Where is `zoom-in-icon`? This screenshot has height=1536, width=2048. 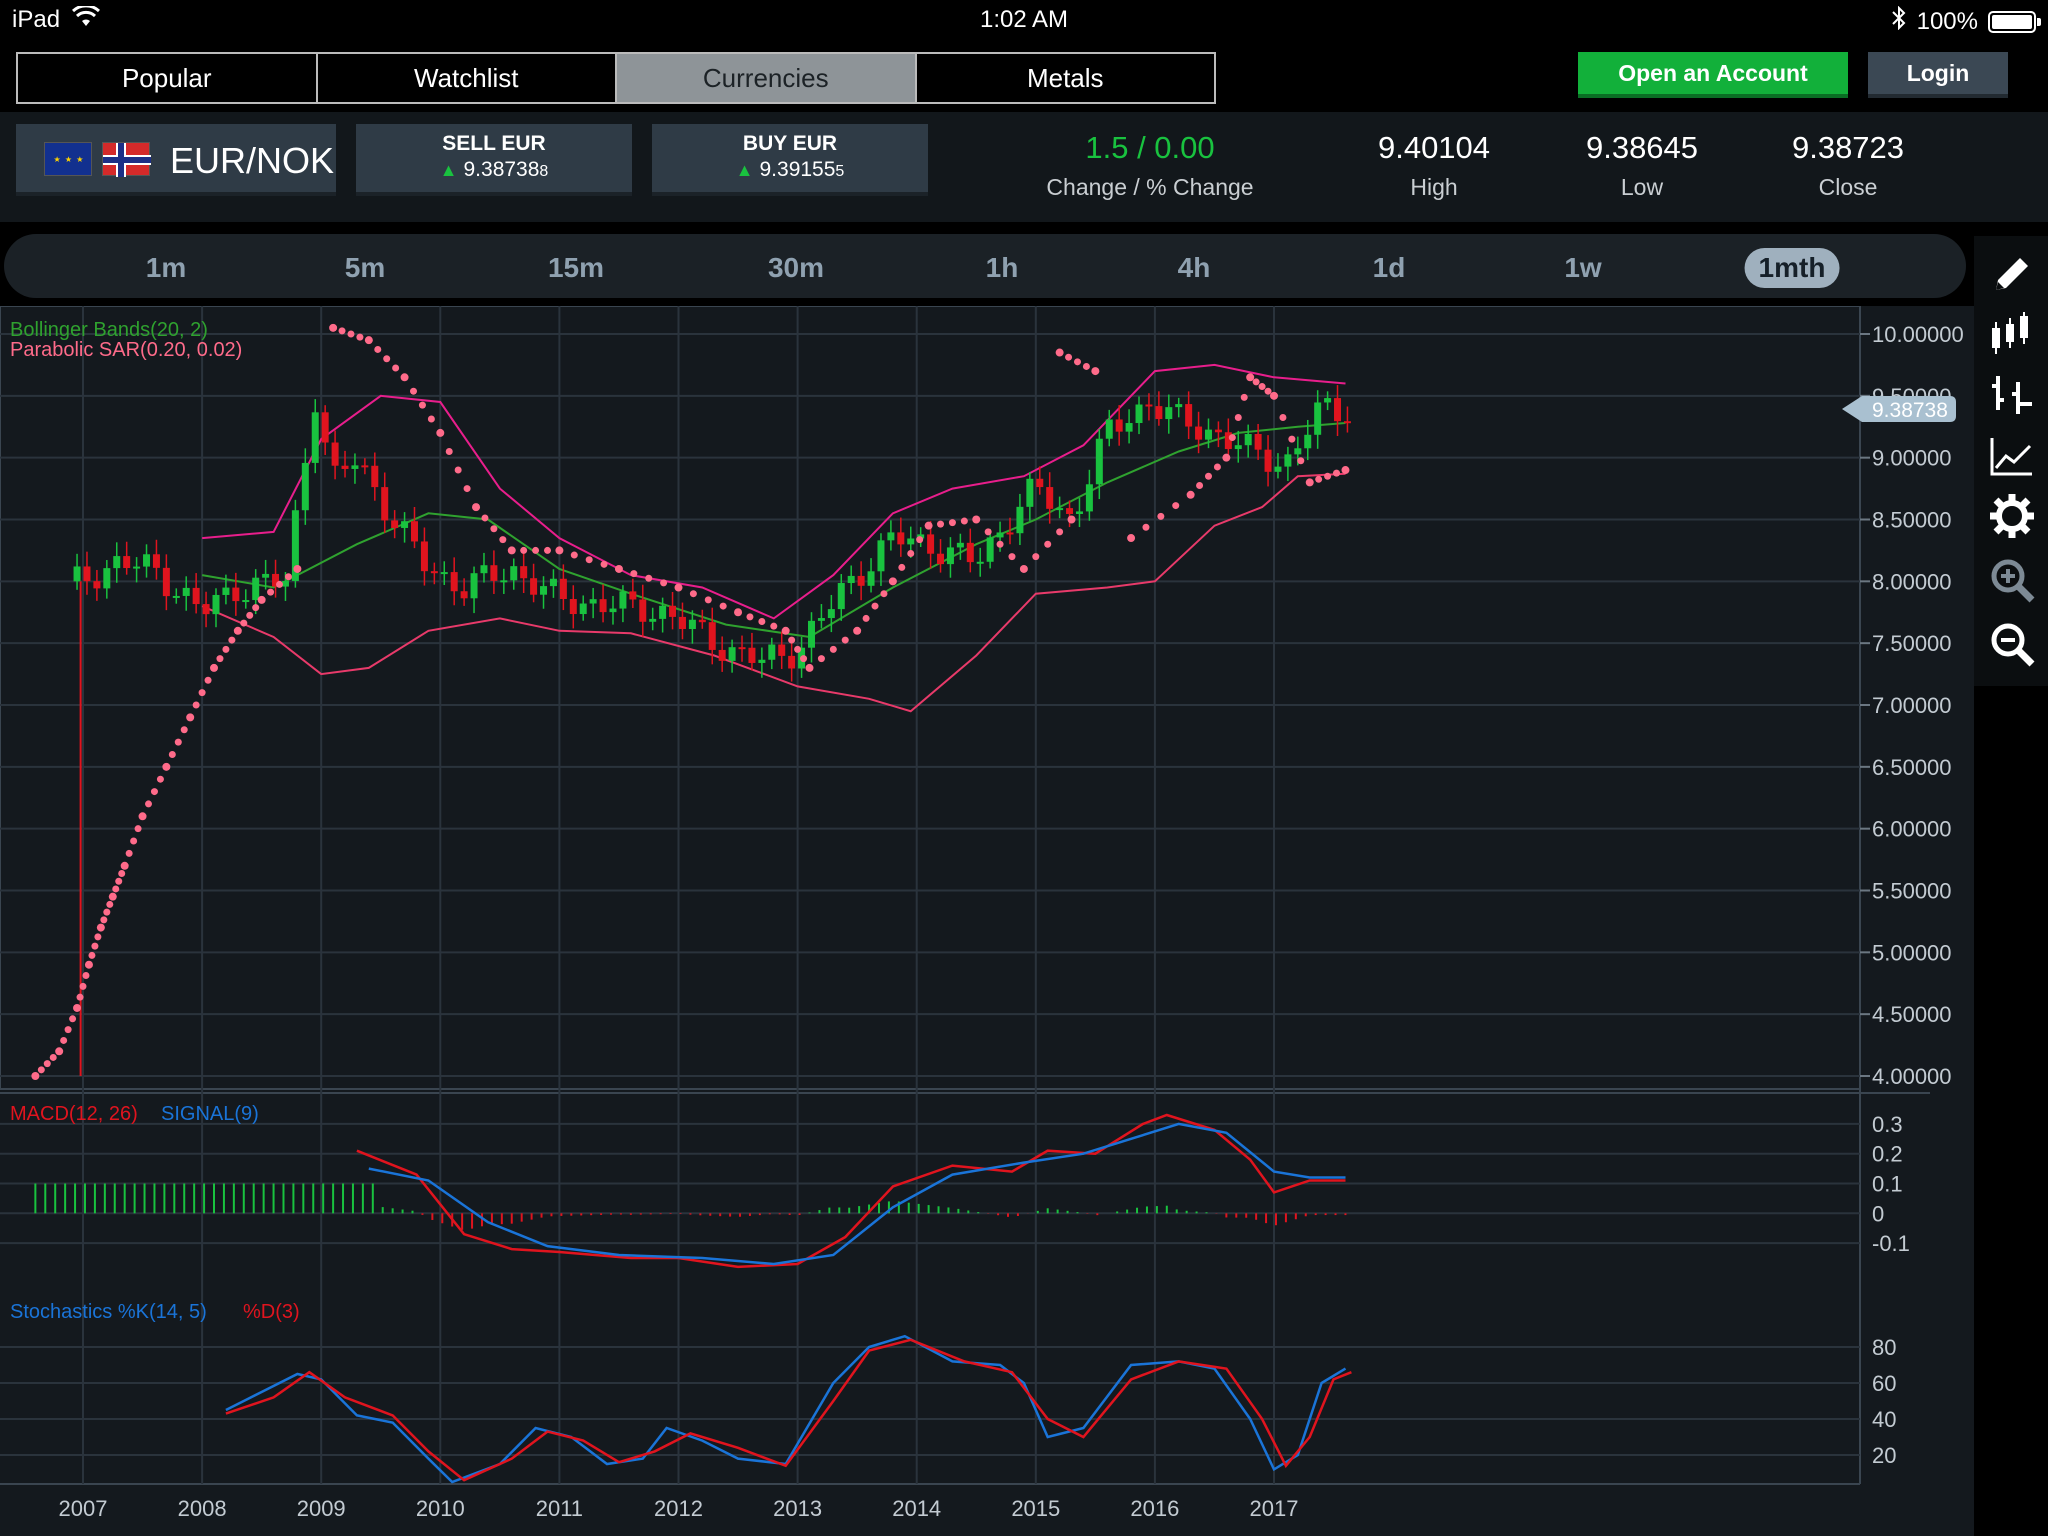
zoom-in-icon is located at coordinates (2012, 580).